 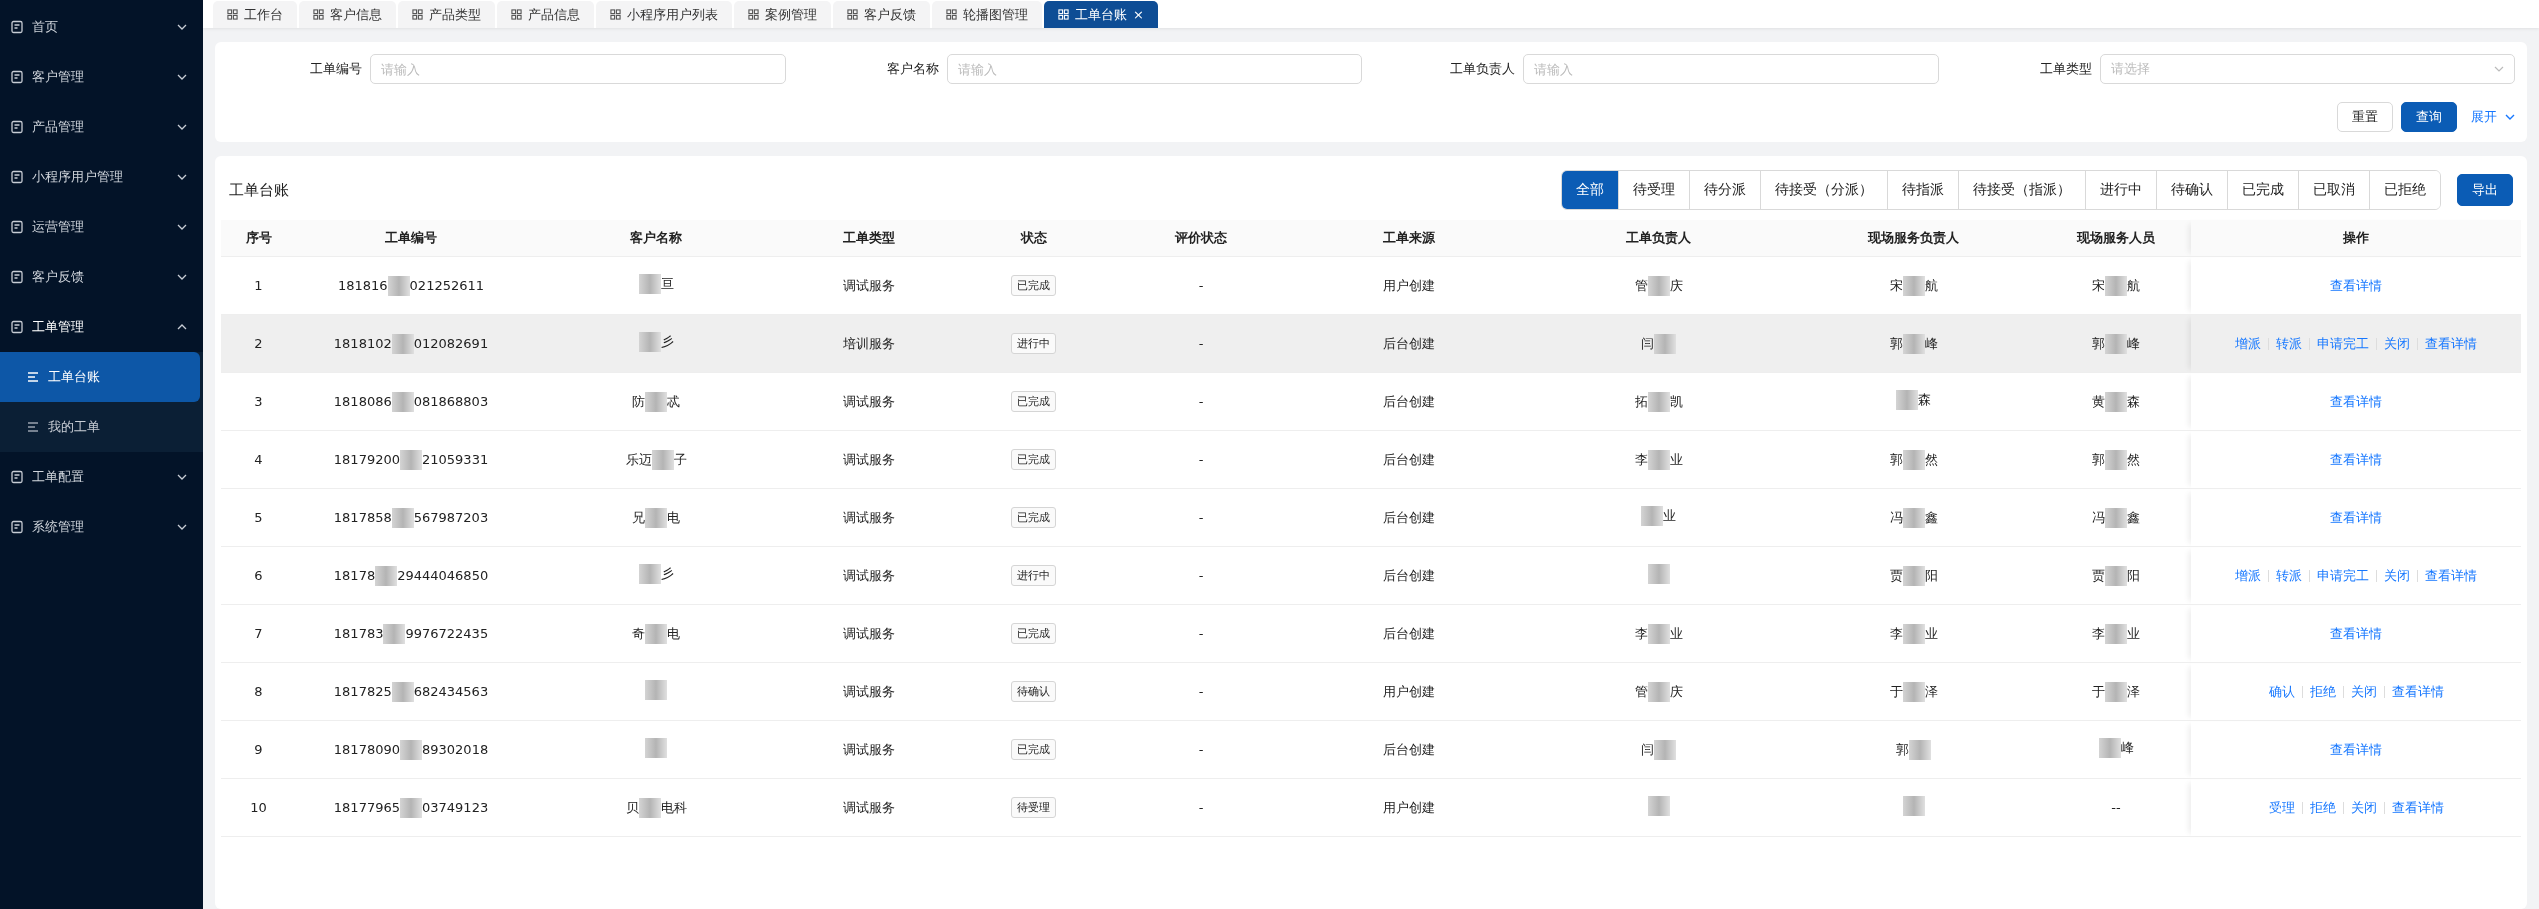 What do you see at coordinates (987, 14) in the screenshot?
I see `page-tab: 轮播图管理` at bounding box center [987, 14].